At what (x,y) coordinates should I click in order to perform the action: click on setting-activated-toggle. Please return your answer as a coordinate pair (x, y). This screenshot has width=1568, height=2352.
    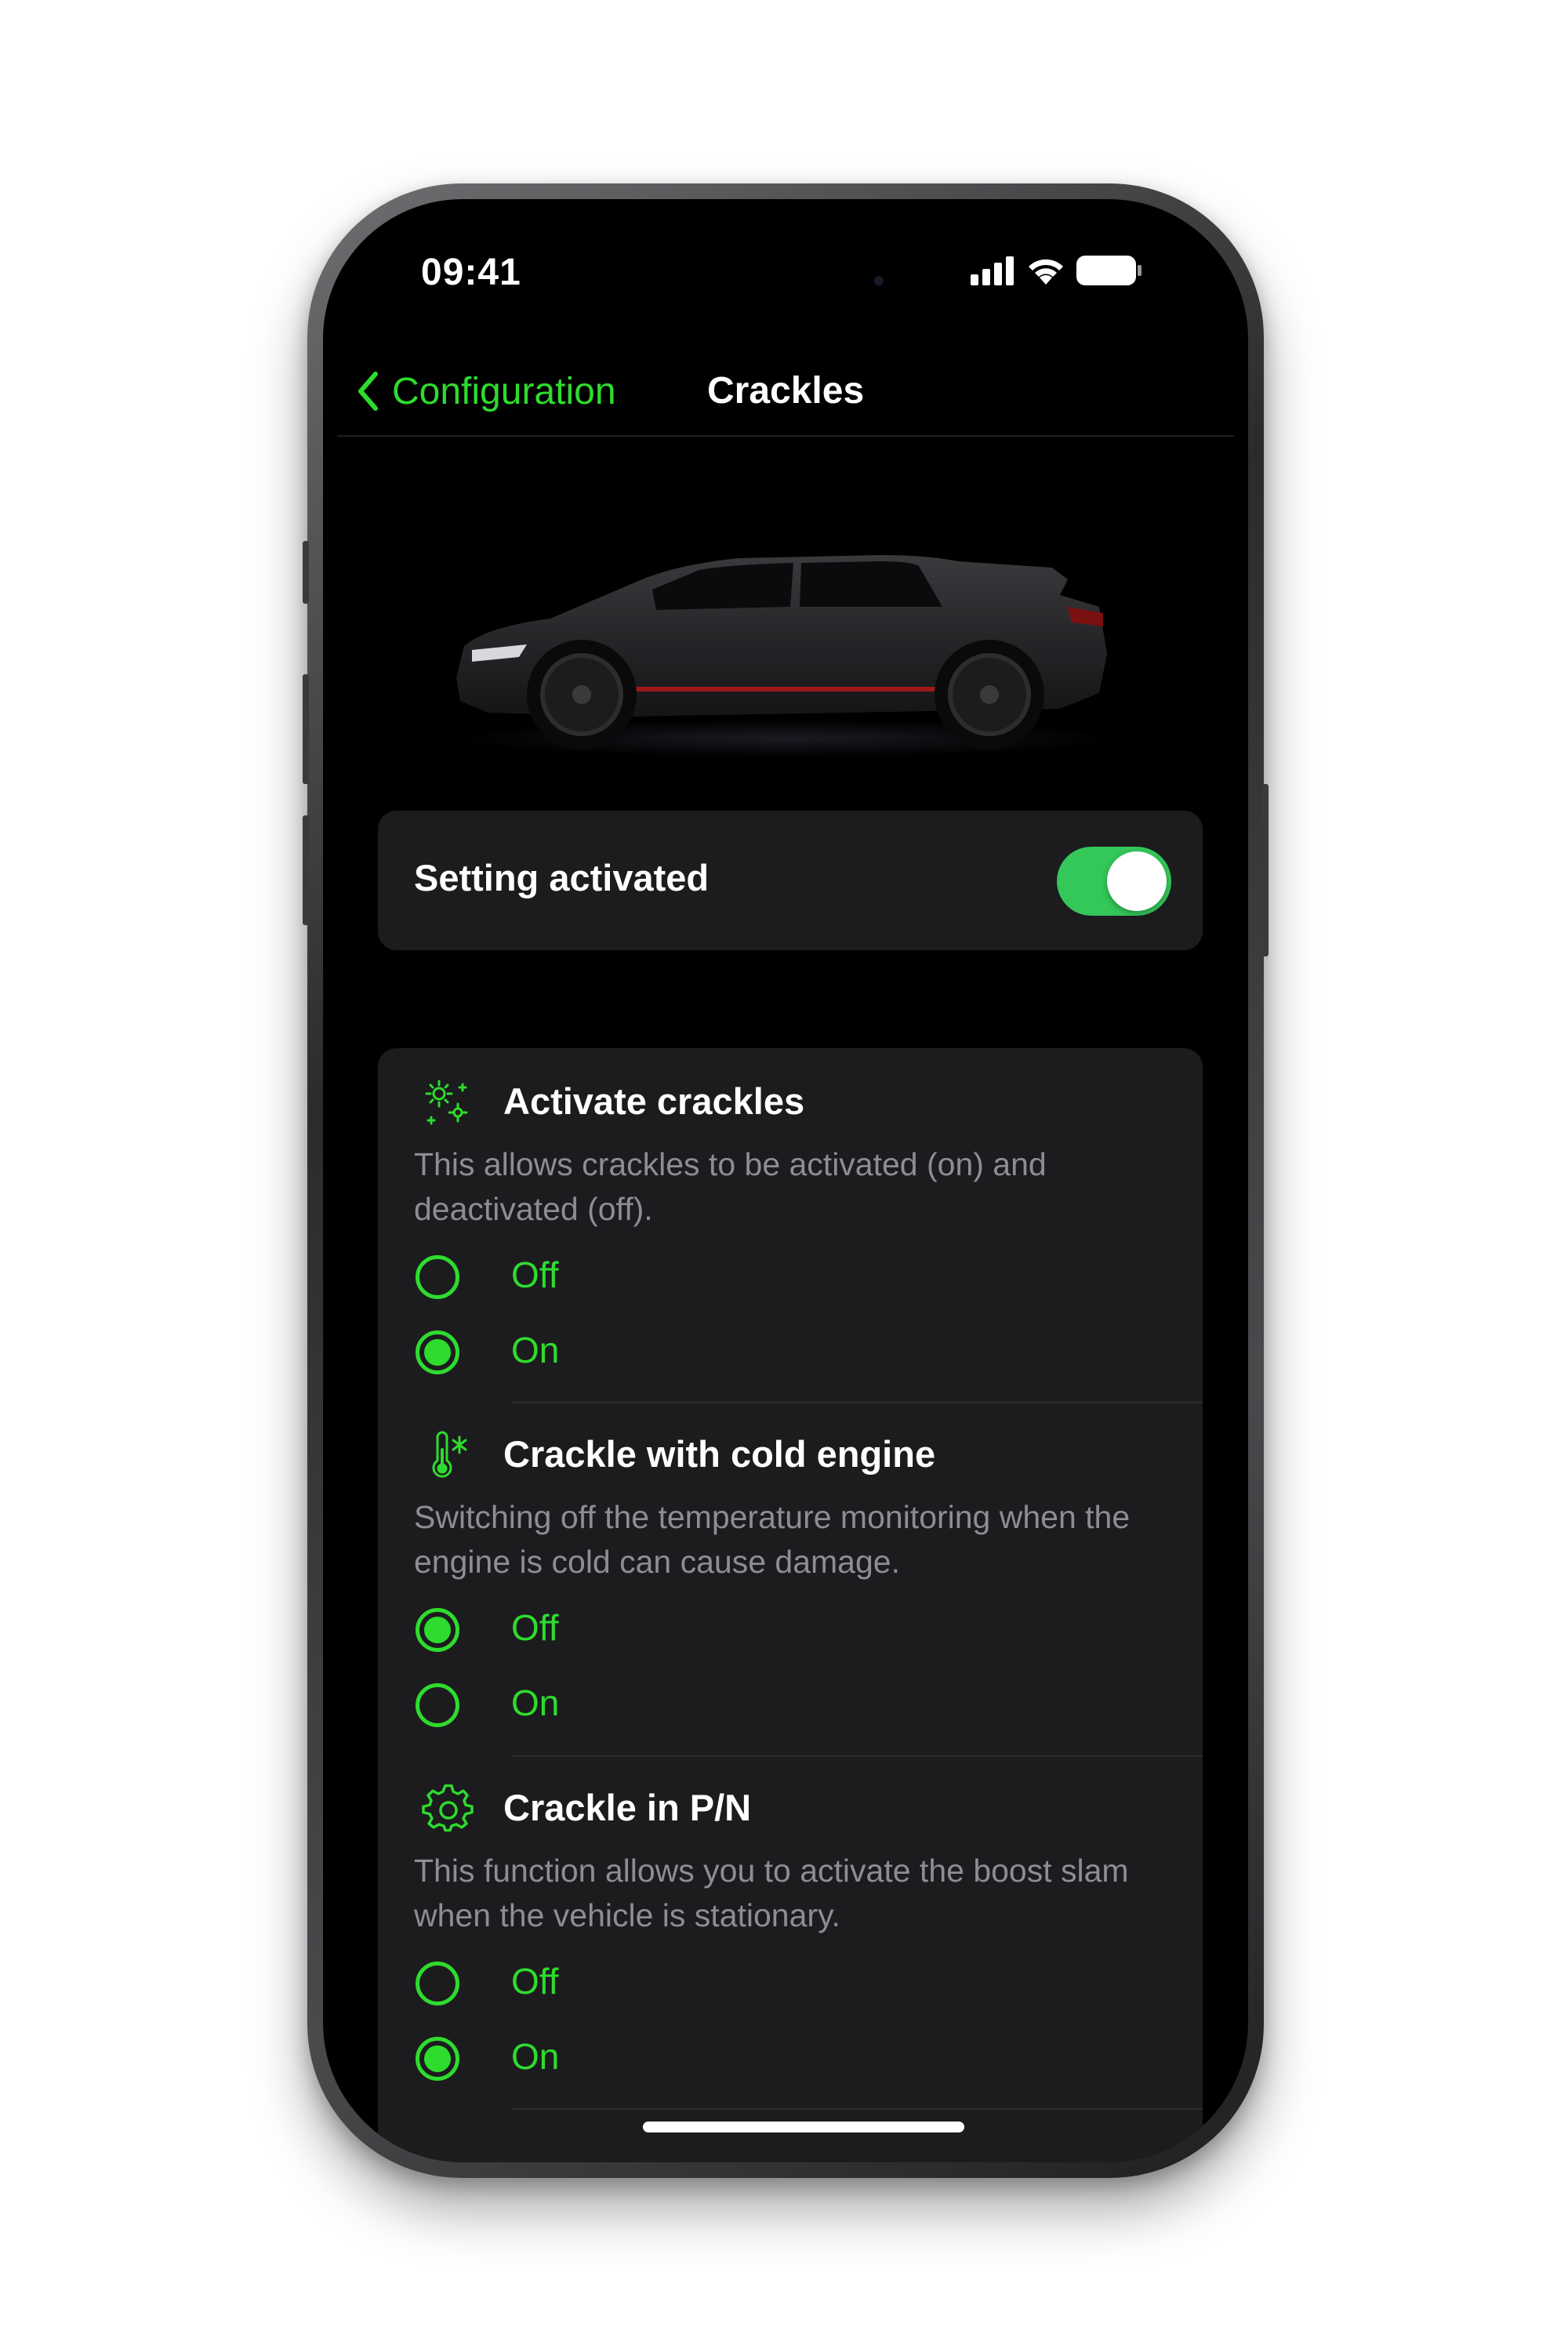
    Looking at the image, I should click on (1114, 882).